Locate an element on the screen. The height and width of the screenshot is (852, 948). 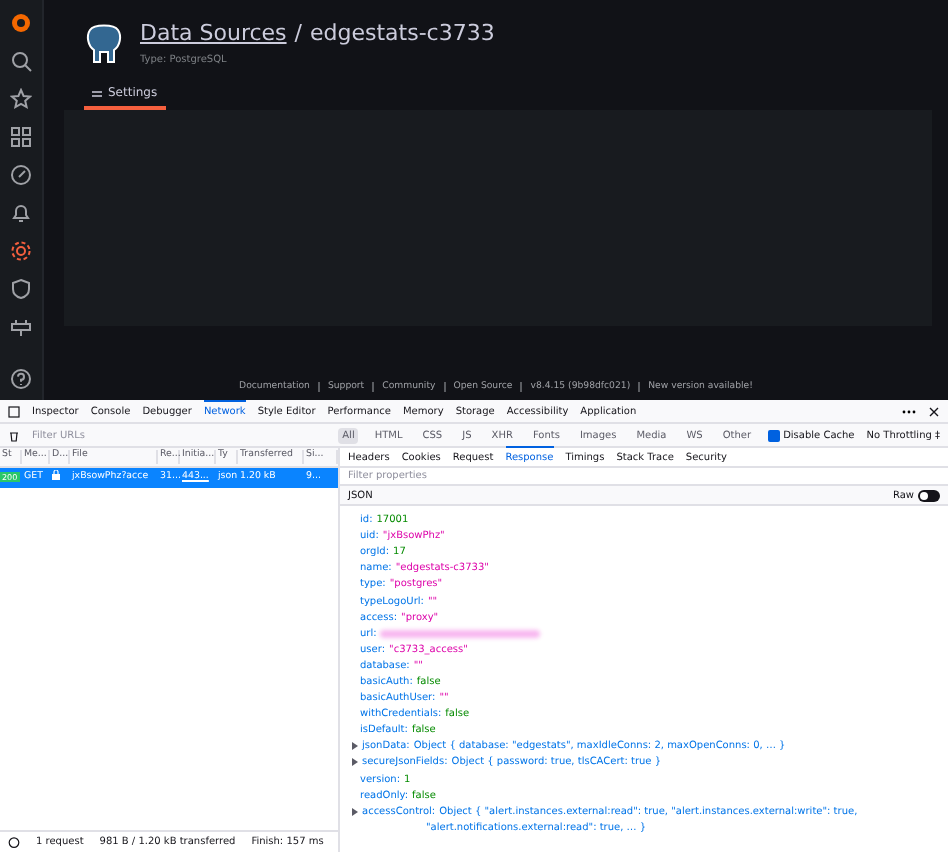
compass-icon is located at coordinates (21, 175).